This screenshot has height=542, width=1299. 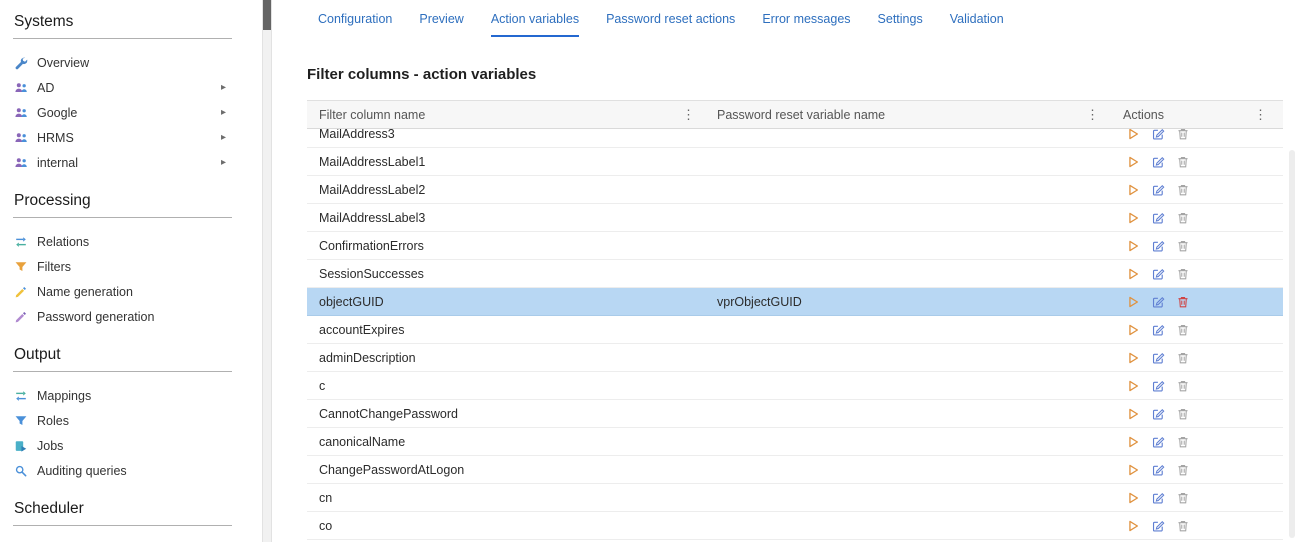 What do you see at coordinates (322, 385) in the screenshot?
I see `filter-column-name-cell: c` at bounding box center [322, 385].